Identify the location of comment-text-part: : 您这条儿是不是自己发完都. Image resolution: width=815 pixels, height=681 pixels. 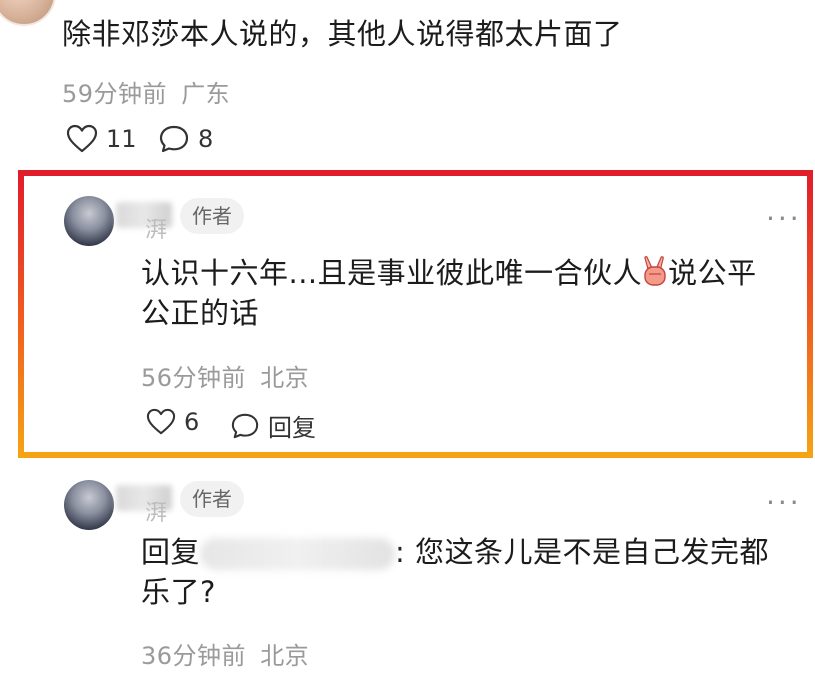
(582, 552).